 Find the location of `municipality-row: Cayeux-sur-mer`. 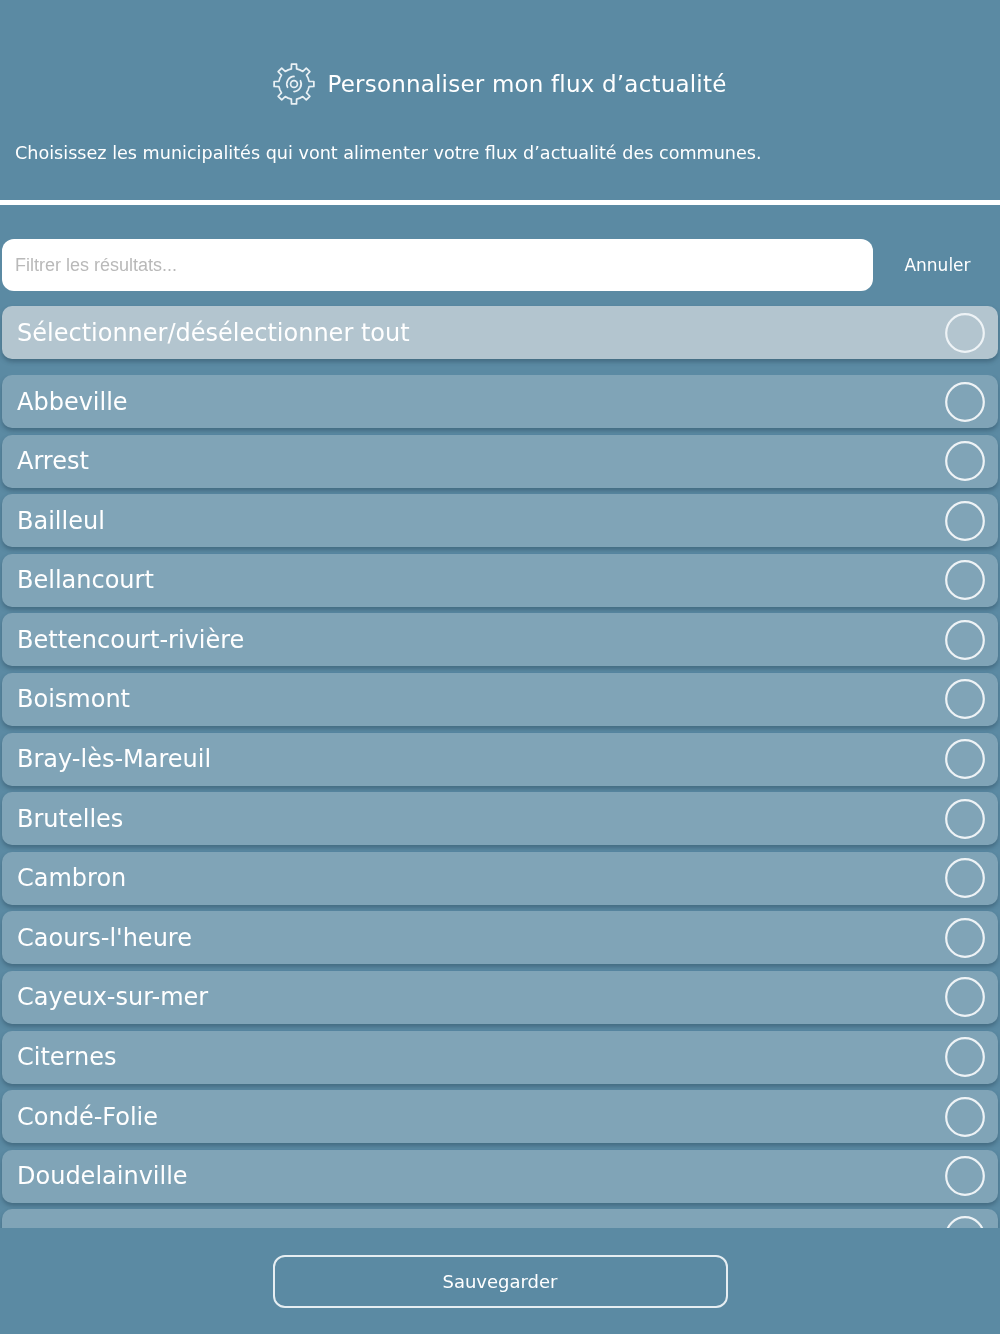

municipality-row: Cayeux-sur-mer is located at coordinates (500, 997).